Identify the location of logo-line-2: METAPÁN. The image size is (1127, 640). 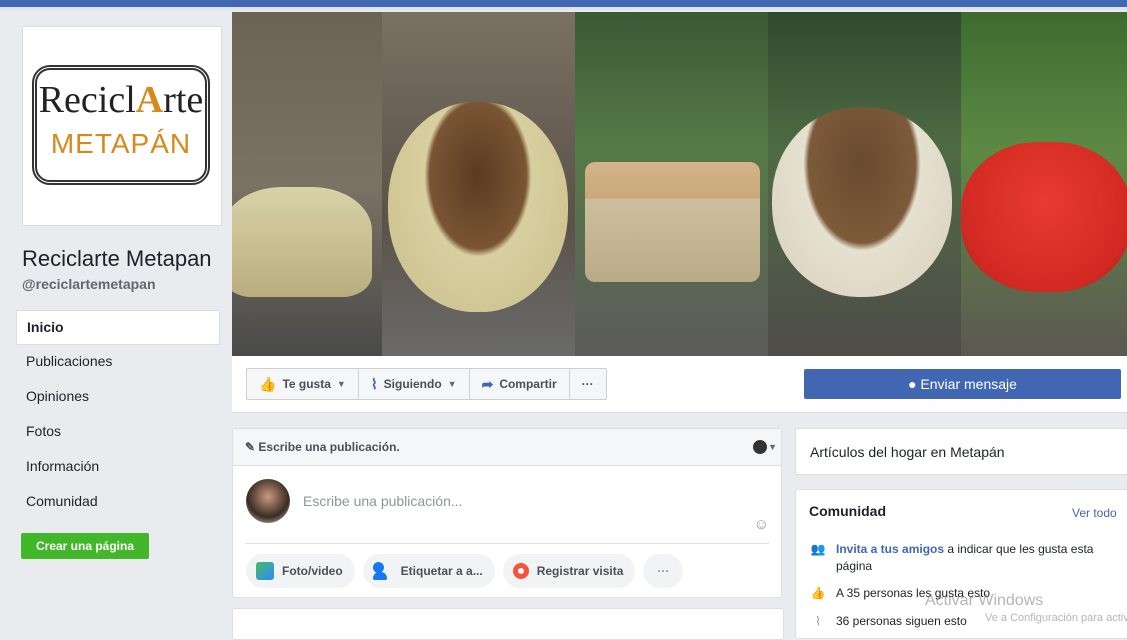
(121, 143).